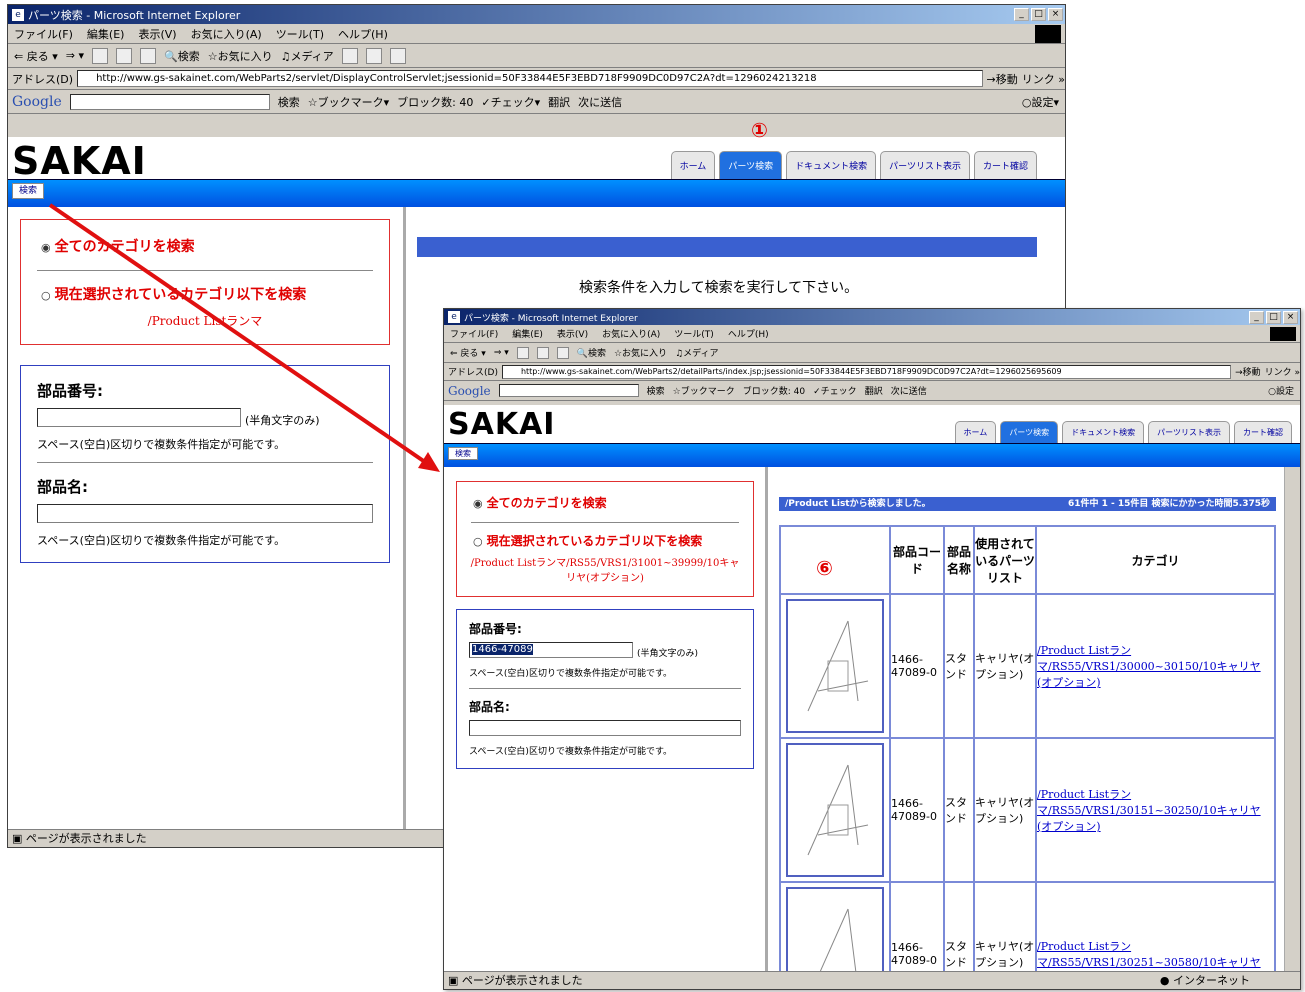 The image size is (1305, 992). Describe the element at coordinates (1005, 560) in the screenshot. I see `column-header-list: 使用されているパーツリスト` at that location.